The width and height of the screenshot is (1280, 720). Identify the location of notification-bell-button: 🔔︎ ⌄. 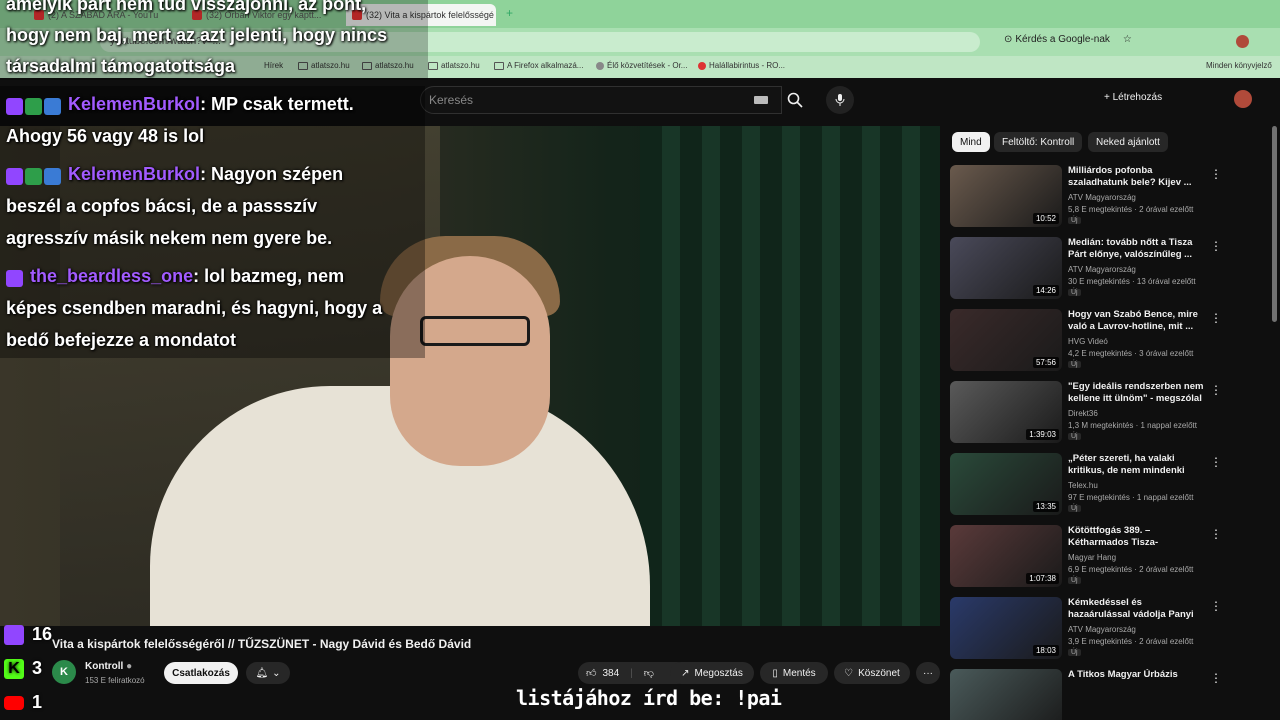
(268, 673).